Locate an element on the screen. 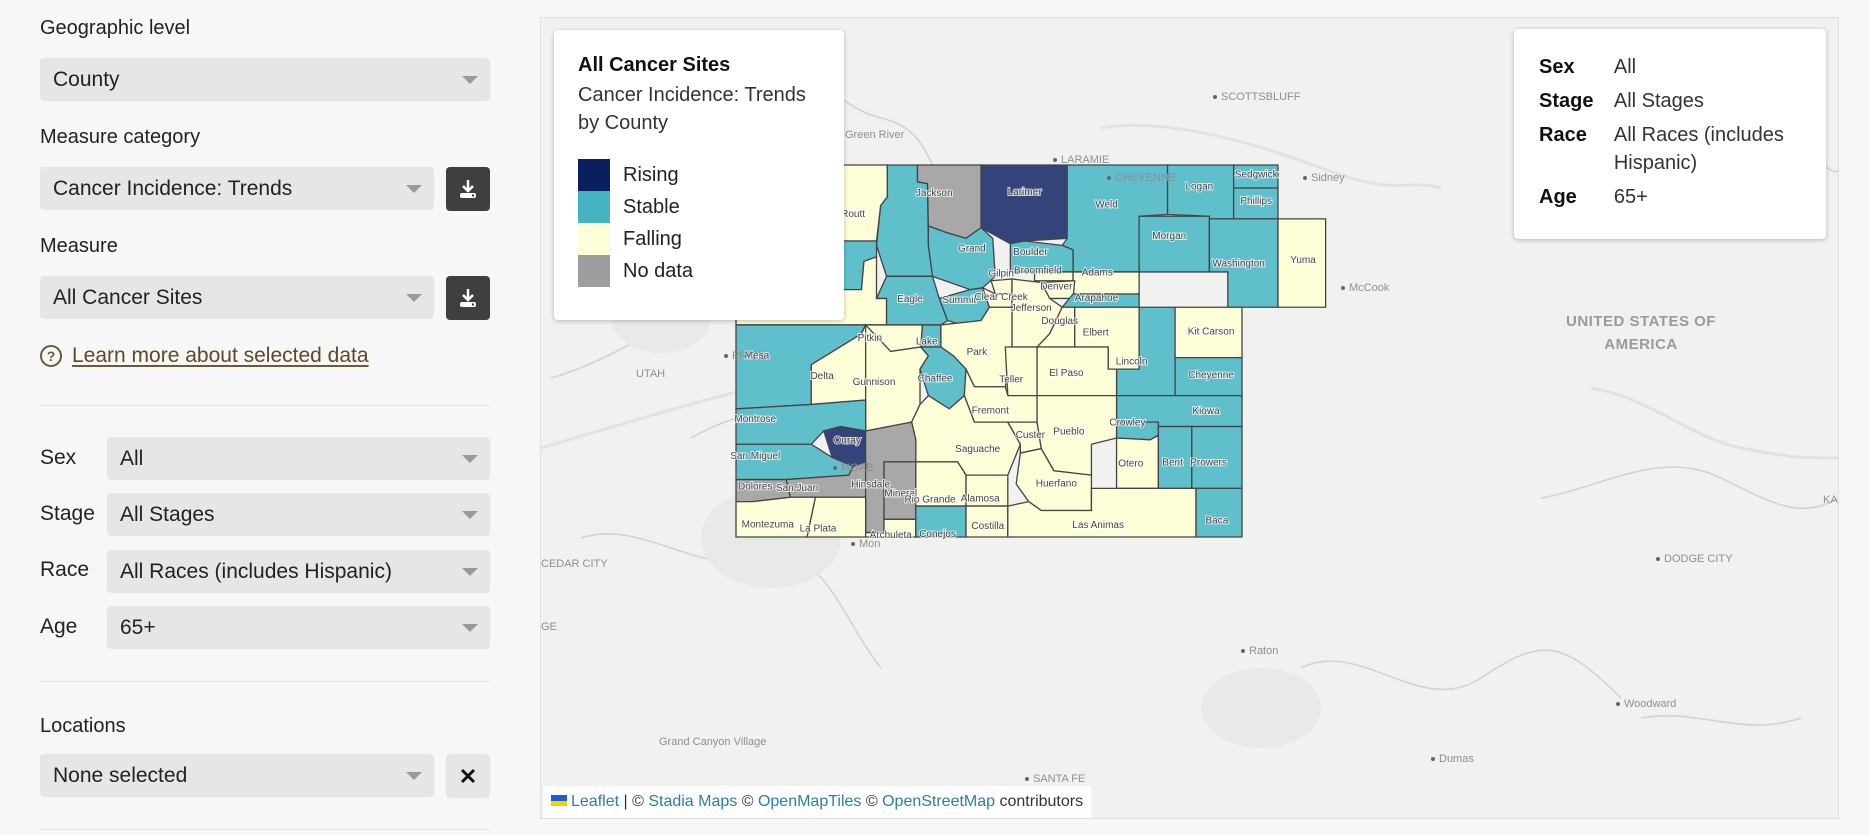 This screenshot has width=1870, height=835. divider is located at coordinates (265, 405).